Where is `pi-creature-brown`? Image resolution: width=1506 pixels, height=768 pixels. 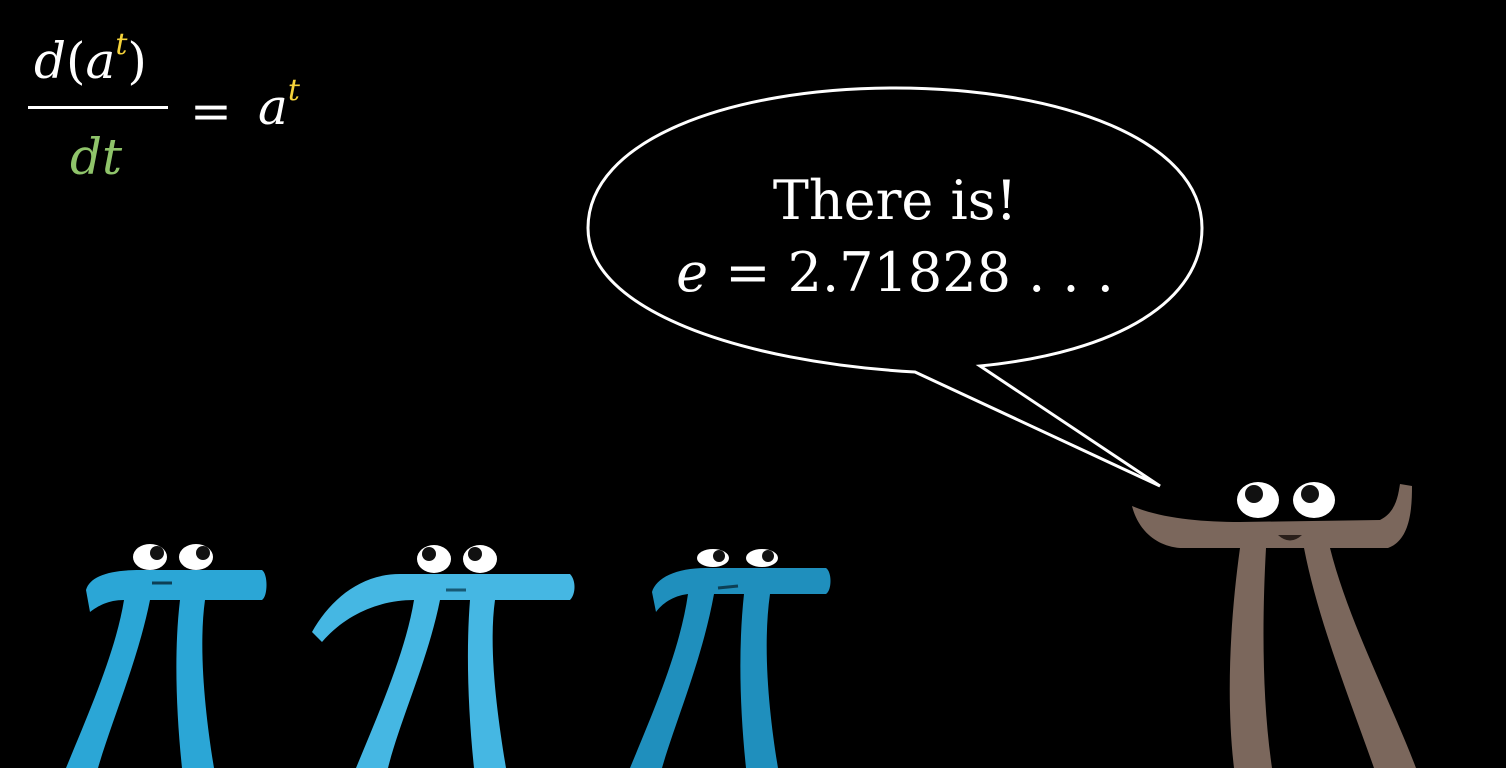 pi-creature-brown is located at coordinates (1274, 625).